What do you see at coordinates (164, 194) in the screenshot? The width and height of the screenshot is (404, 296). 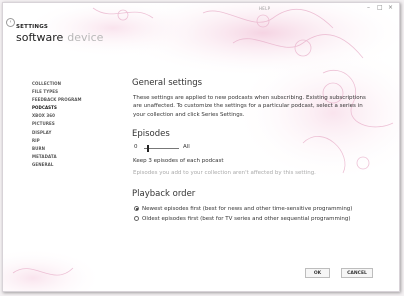 I see `playback-order-heading: Playback order` at bounding box center [164, 194].